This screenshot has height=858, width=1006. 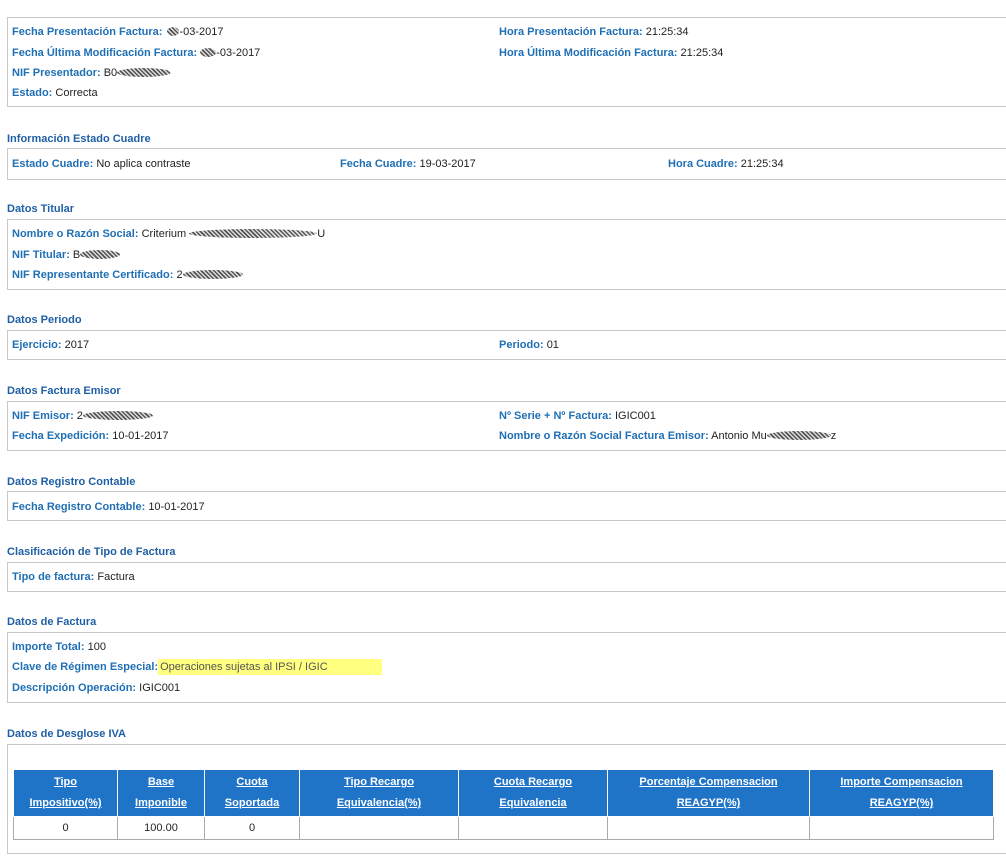 What do you see at coordinates (87, 32) in the screenshot?
I see `fecha-presentacion-label: Fecha Presentación Factura:` at bounding box center [87, 32].